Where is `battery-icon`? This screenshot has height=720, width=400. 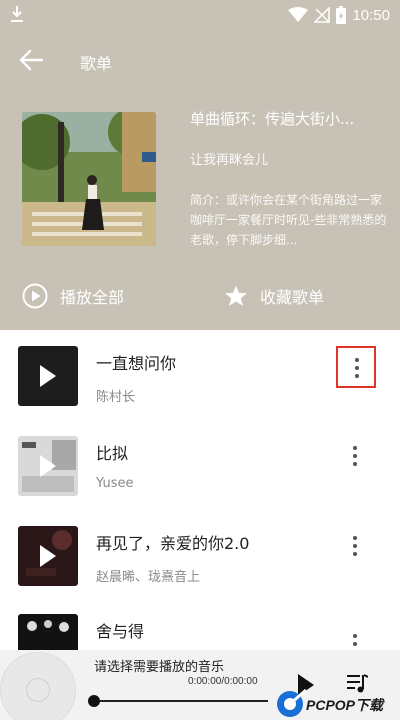
battery-icon is located at coordinates (341, 15).